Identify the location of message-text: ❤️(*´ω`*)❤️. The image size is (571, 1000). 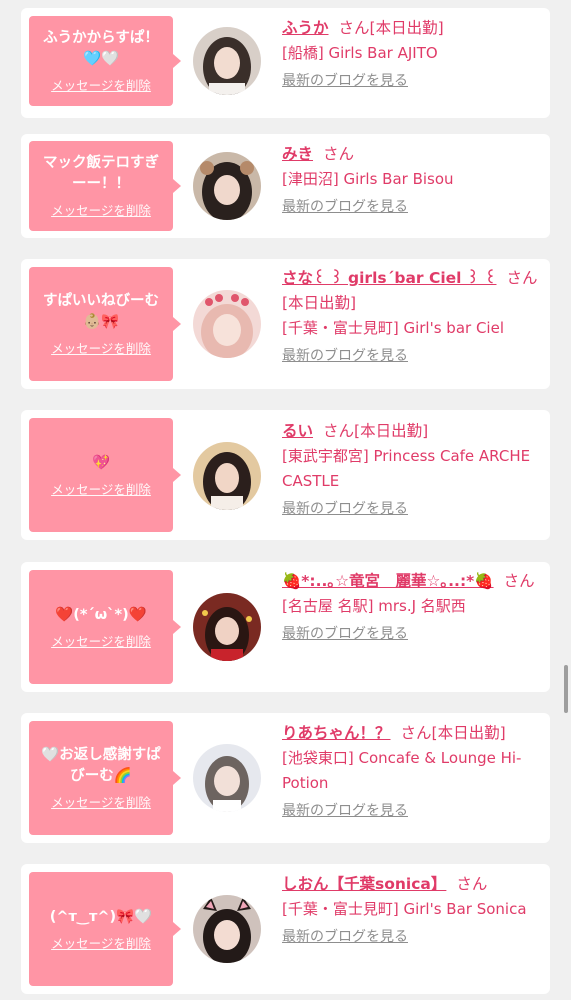
(101, 614).